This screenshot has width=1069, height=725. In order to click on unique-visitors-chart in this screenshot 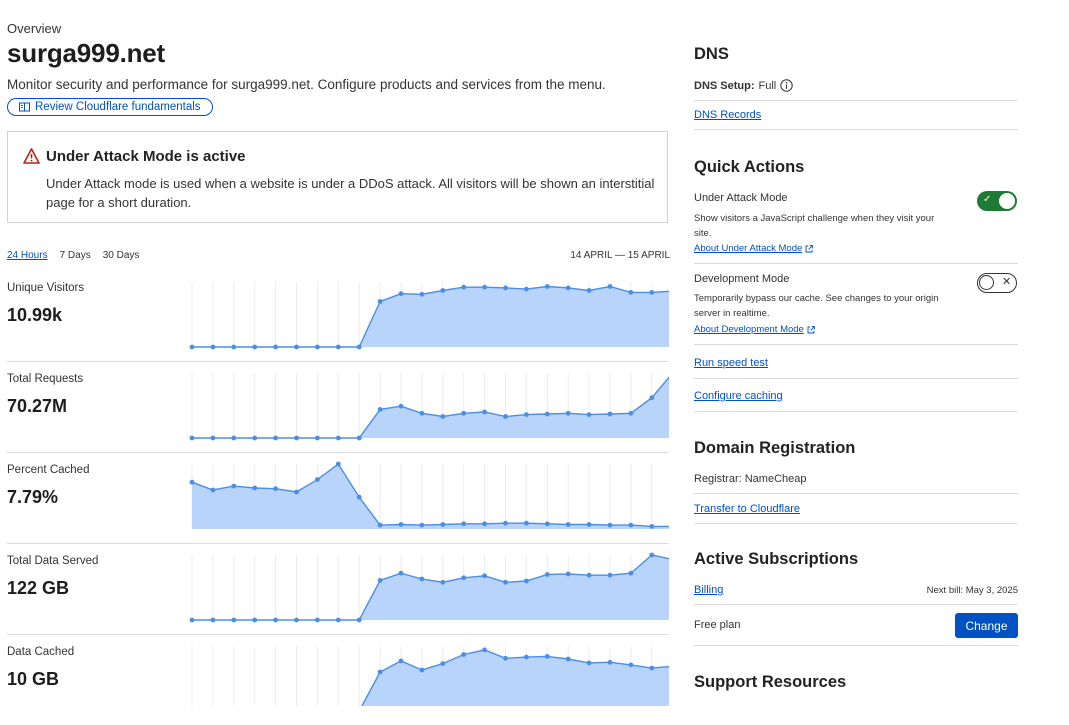, I will do `click(429, 316)`.